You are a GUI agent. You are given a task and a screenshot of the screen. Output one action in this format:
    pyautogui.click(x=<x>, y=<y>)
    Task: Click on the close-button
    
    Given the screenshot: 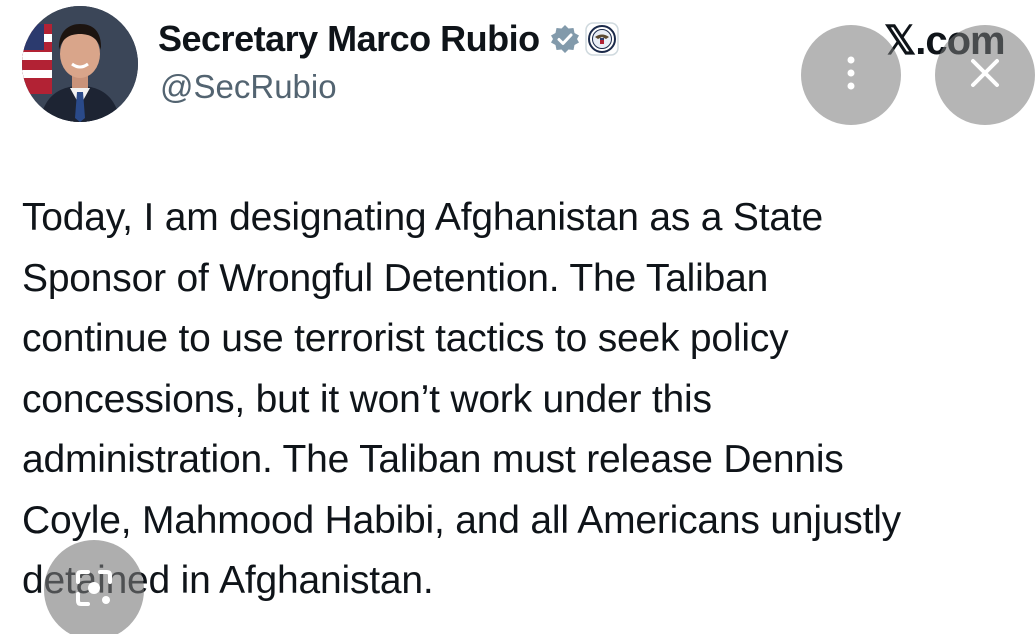 What is the action you would take?
    pyautogui.click(x=985, y=75)
    